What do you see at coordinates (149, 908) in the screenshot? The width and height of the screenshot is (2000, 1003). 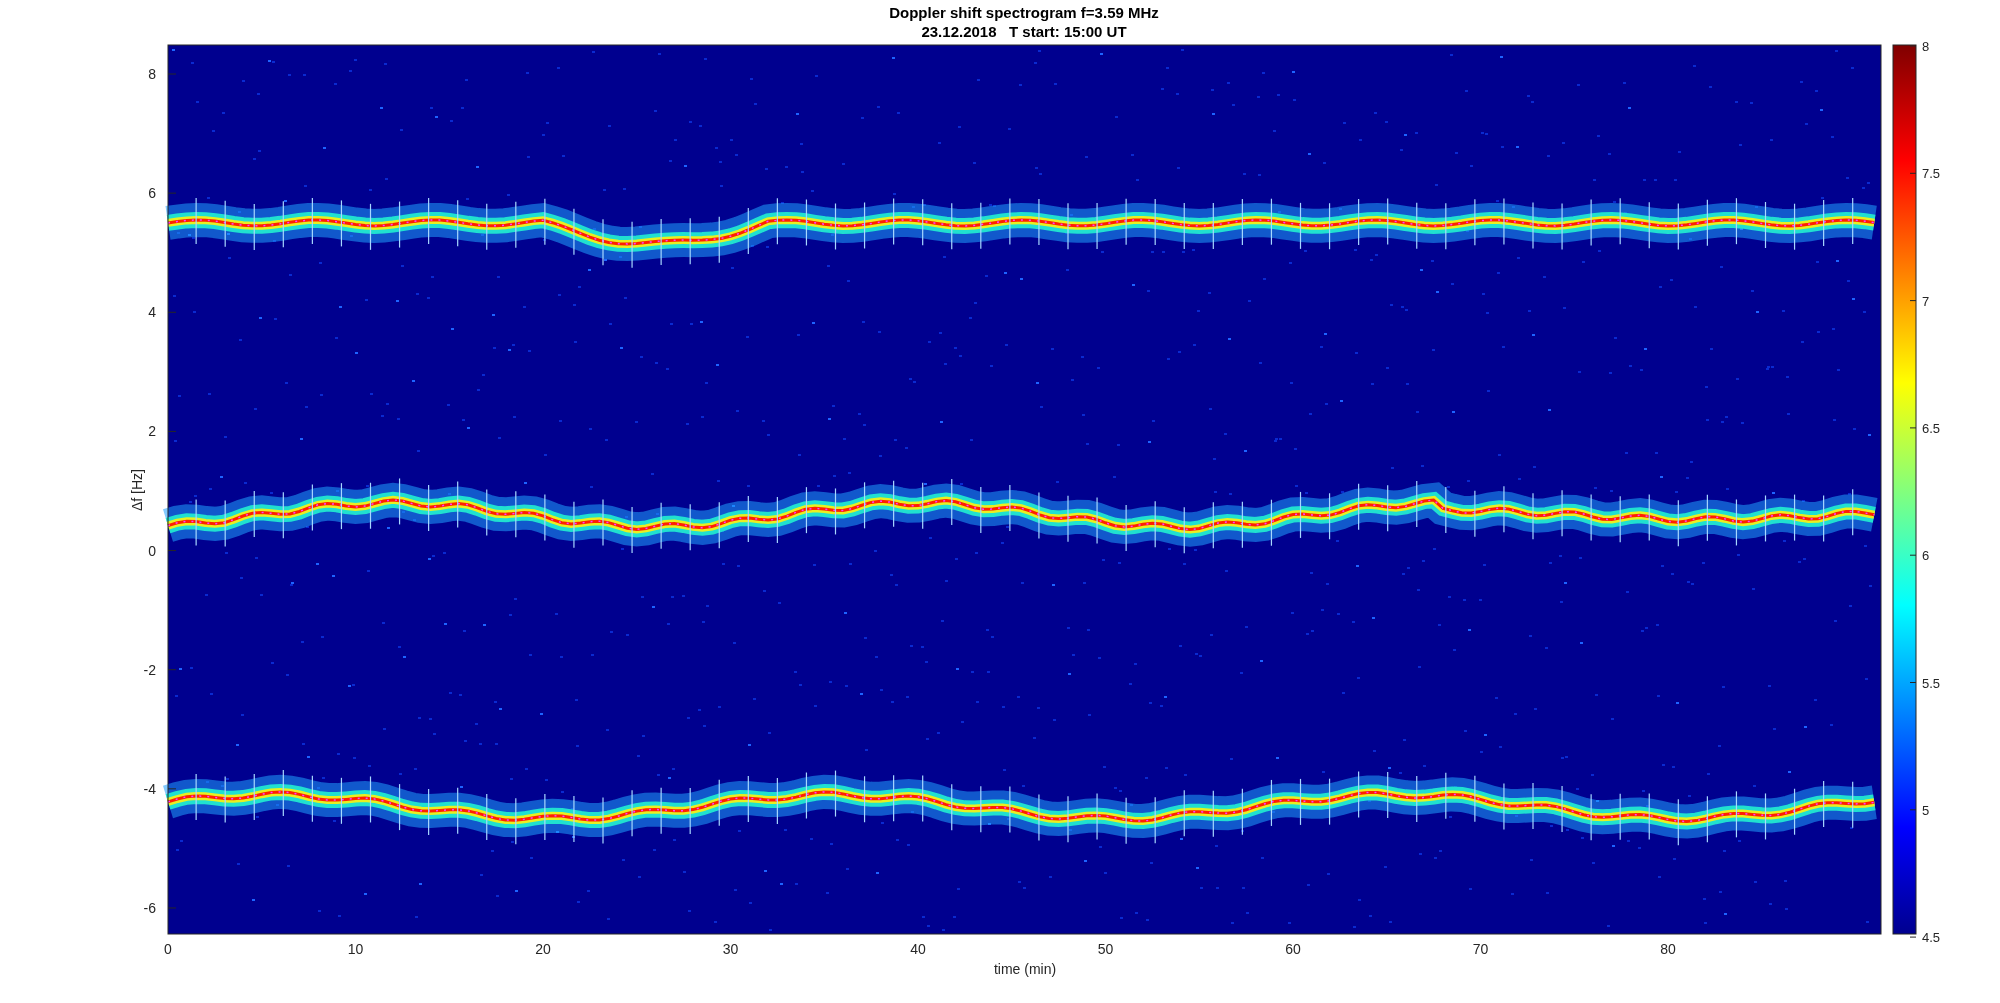 I see `y-tick-label: -6` at bounding box center [149, 908].